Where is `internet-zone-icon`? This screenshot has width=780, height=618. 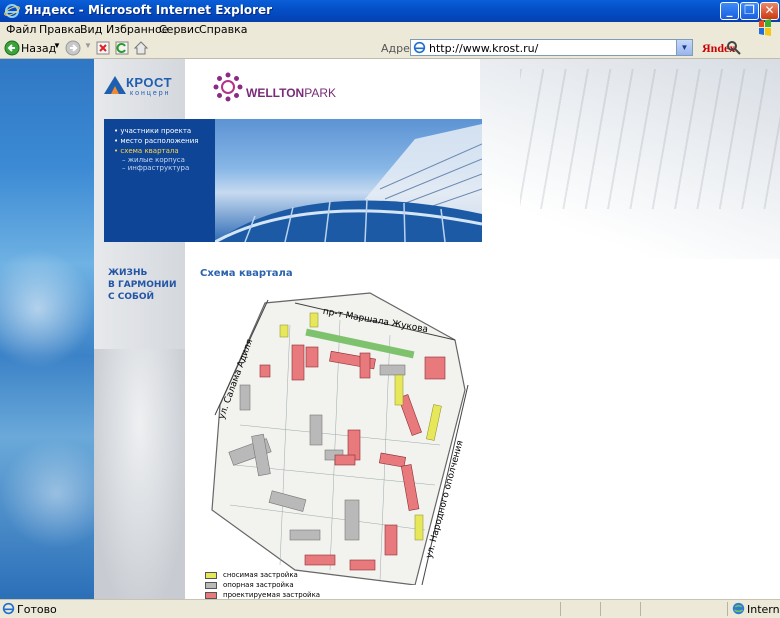
internet-zone-icon is located at coordinates (738, 608).